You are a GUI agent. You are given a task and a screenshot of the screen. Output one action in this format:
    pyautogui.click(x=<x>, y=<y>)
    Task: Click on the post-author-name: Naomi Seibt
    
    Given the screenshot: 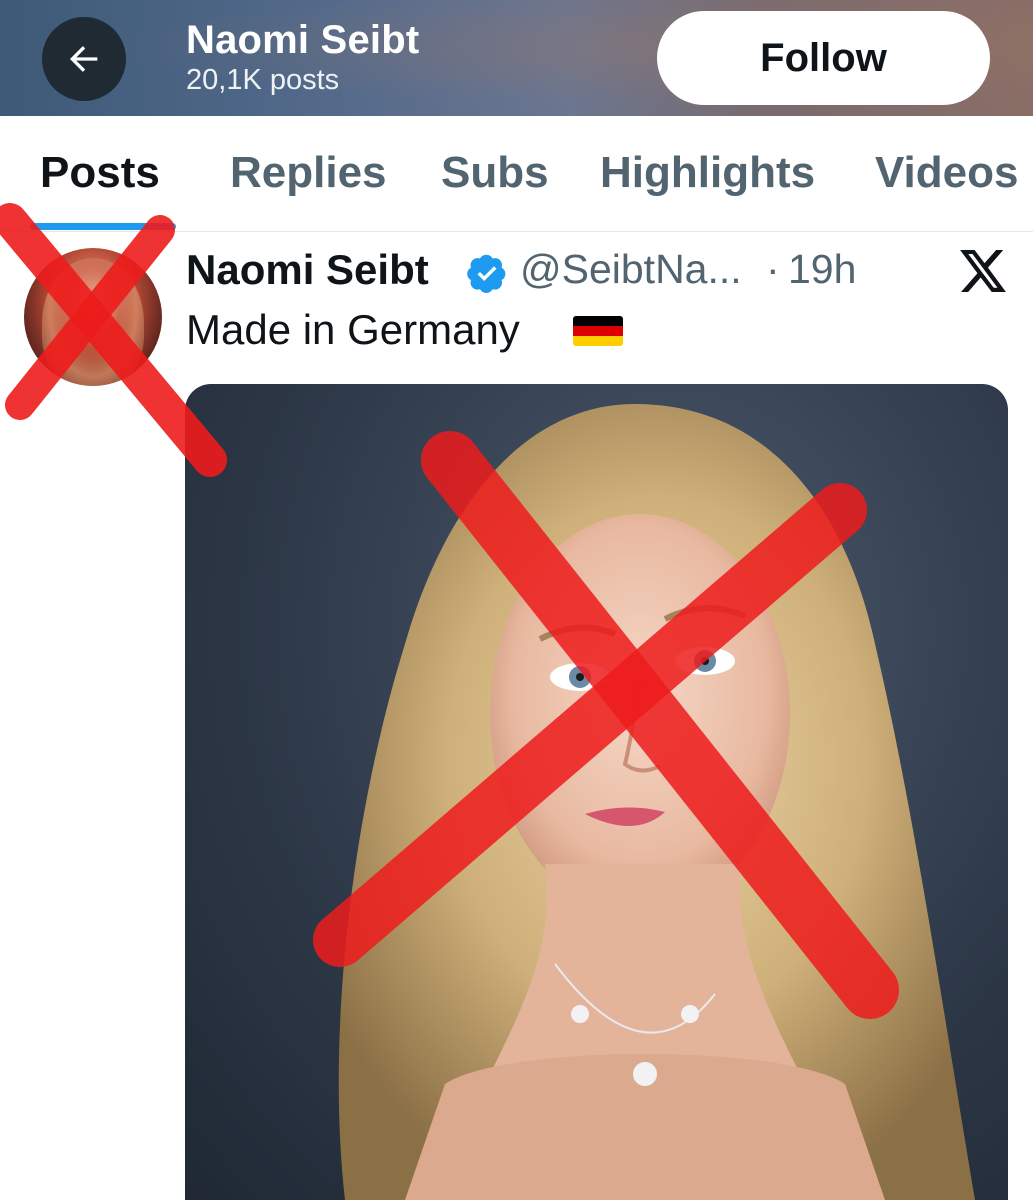 What is the action you would take?
    pyautogui.click(x=307, y=270)
    